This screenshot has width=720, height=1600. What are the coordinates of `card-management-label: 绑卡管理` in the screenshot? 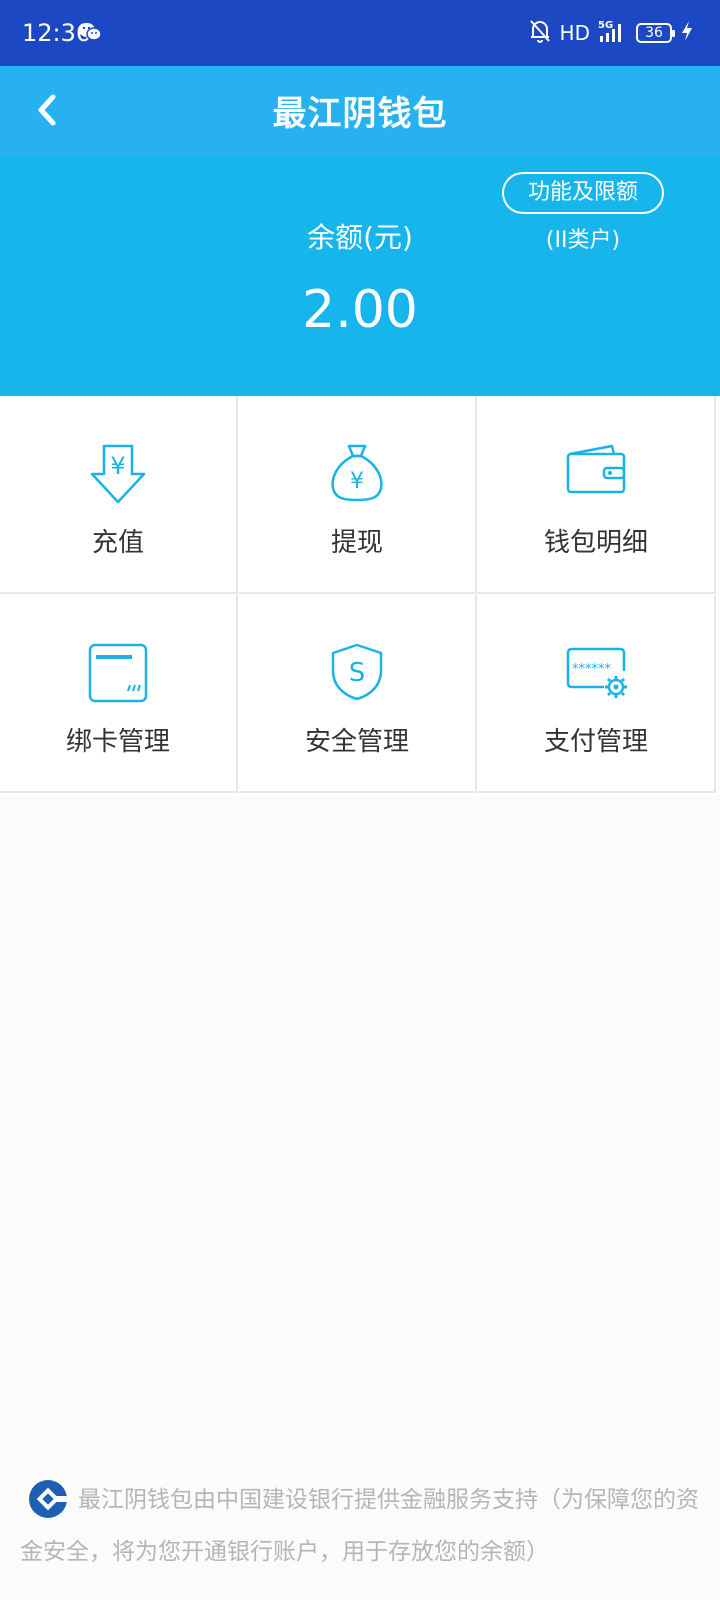 It's located at (117, 742).